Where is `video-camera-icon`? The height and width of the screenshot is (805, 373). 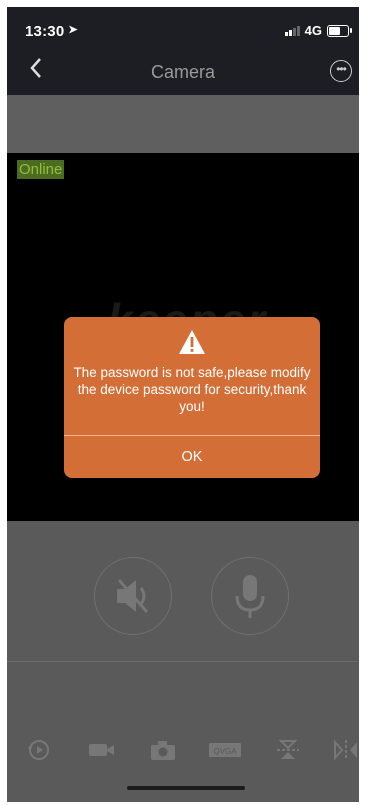
video-camera-icon is located at coordinates (101, 750).